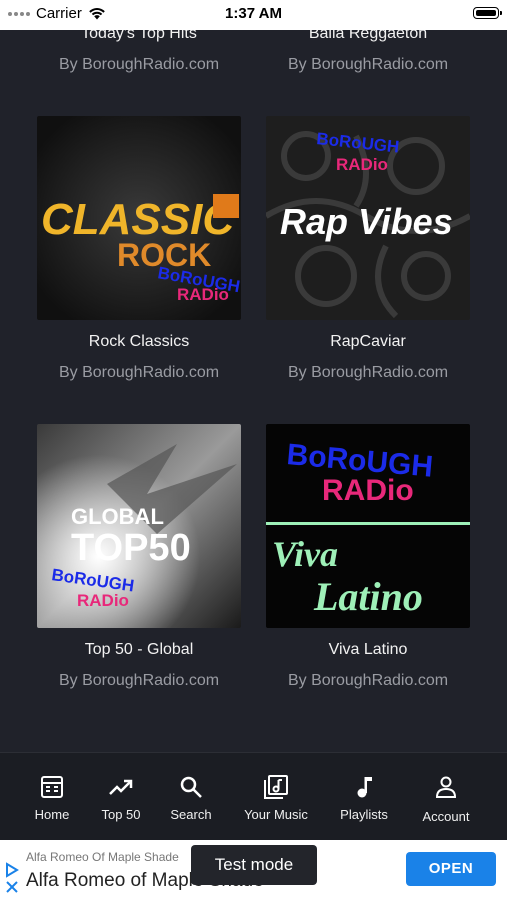 The height and width of the screenshot is (900, 507). Describe the element at coordinates (117, 516) in the screenshot. I see `cover-text-line1: GLOBAL` at that location.